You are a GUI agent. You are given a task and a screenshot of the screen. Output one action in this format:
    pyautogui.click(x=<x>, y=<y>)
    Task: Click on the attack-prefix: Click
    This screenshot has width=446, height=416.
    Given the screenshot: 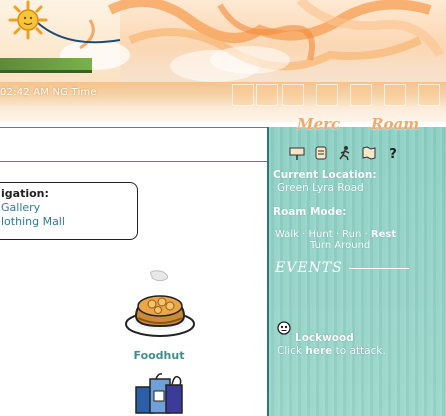 What is the action you would take?
    pyautogui.click(x=290, y=351)
    